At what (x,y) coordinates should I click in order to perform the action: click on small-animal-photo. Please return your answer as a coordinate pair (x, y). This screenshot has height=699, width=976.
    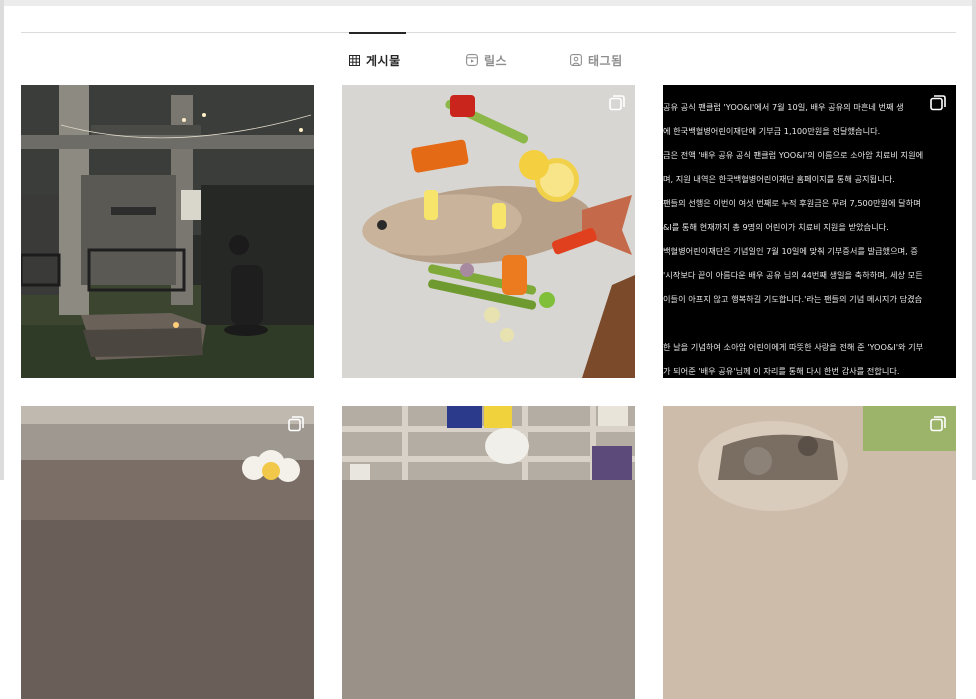
    Looking at the image, I should click on (809, 552).